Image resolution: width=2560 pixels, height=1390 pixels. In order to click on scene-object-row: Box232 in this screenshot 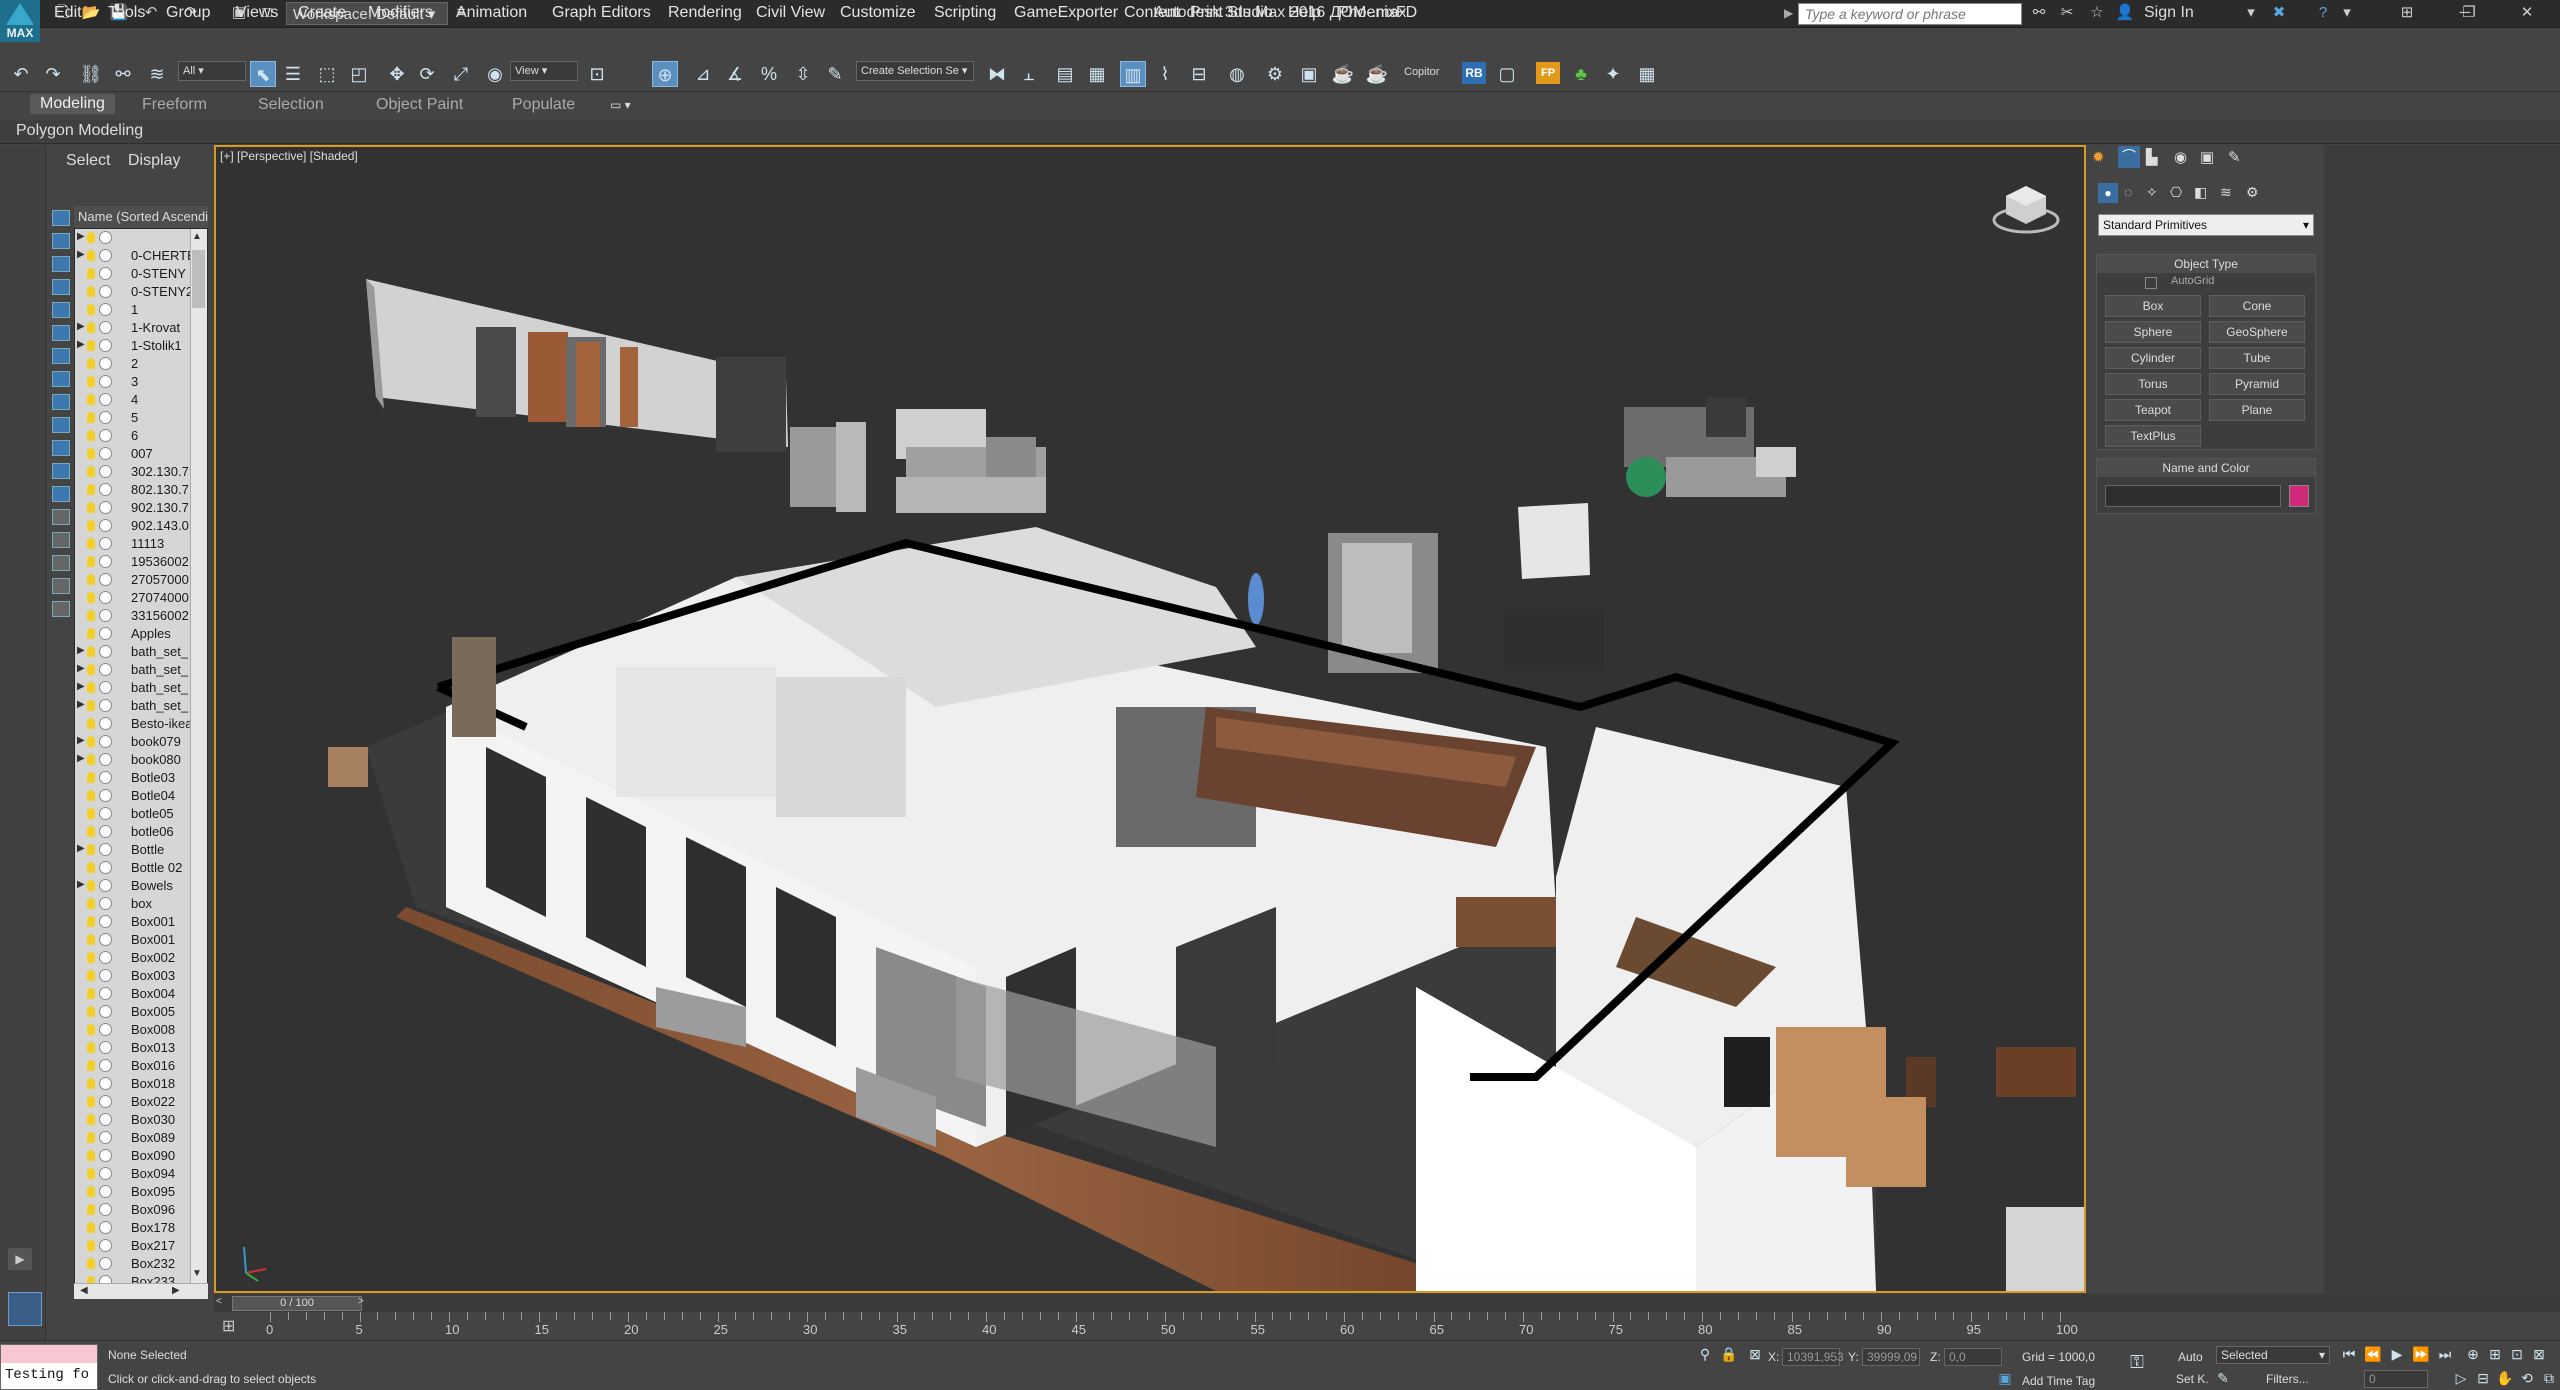, I will do `click(133, 1264)`.